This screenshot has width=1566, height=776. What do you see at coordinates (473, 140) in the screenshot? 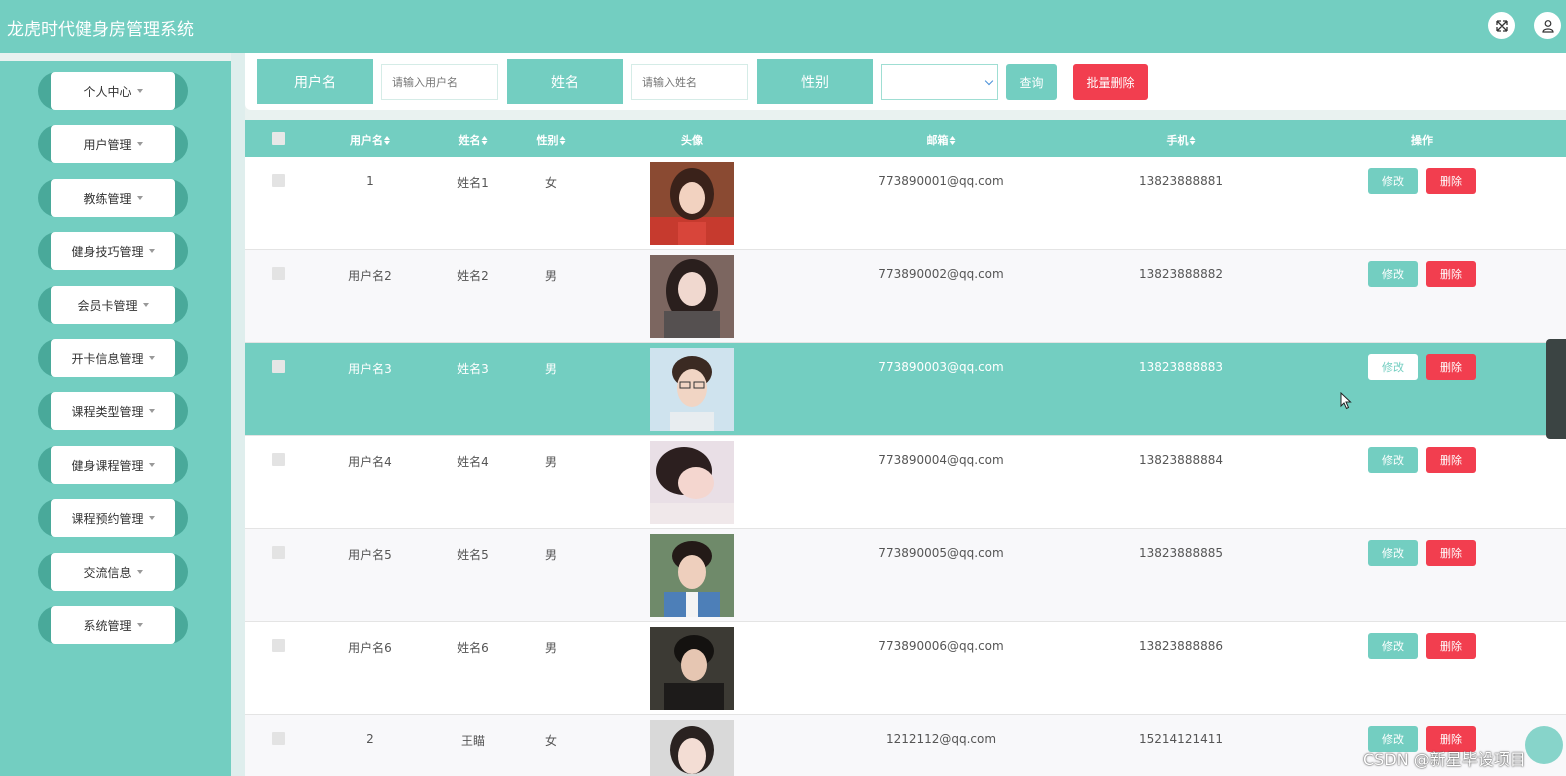
I see `column-header-name: 姓名` at bounding box center [473, 140].